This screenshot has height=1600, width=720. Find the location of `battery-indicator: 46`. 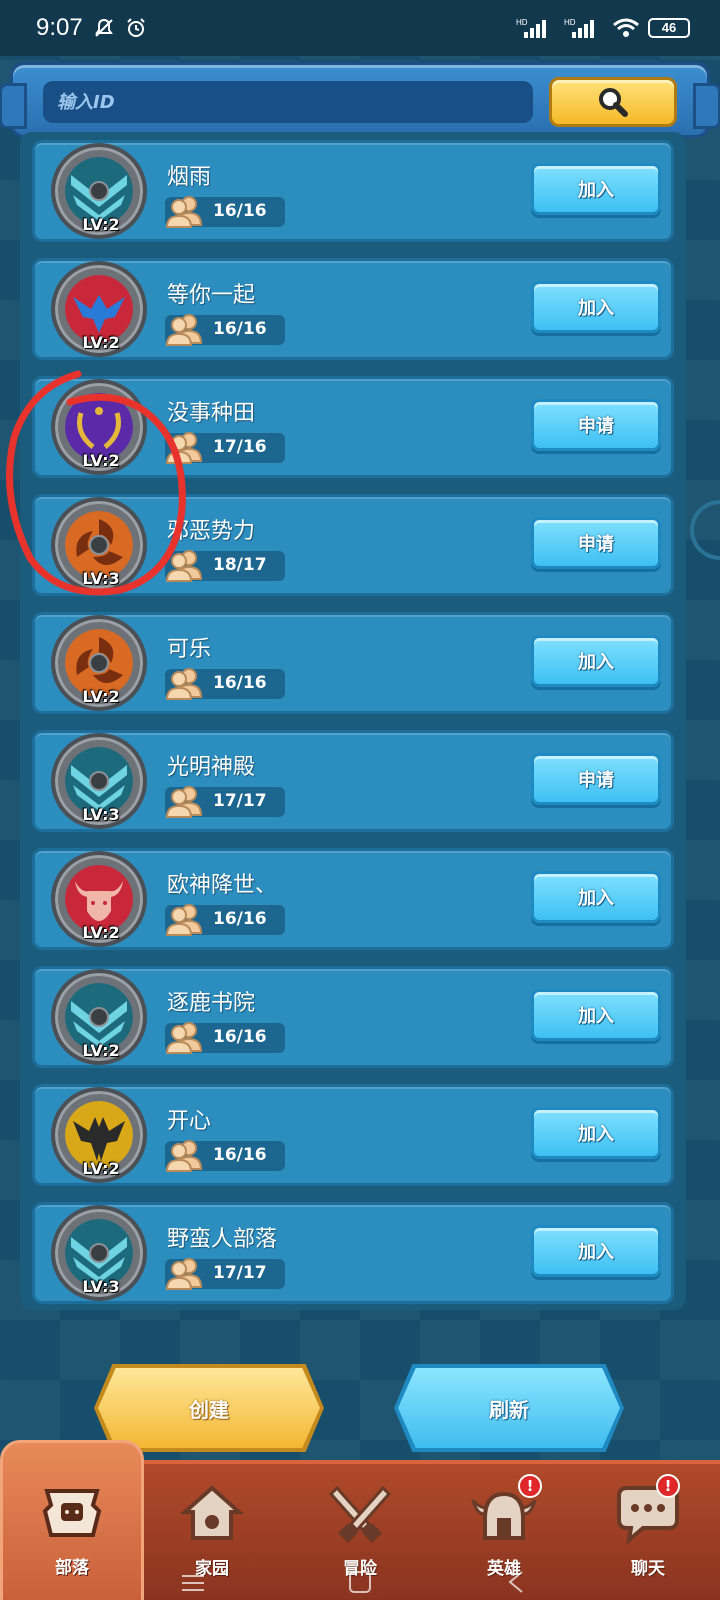

battery-indicator: 46 is located at coordinates (669, 28).